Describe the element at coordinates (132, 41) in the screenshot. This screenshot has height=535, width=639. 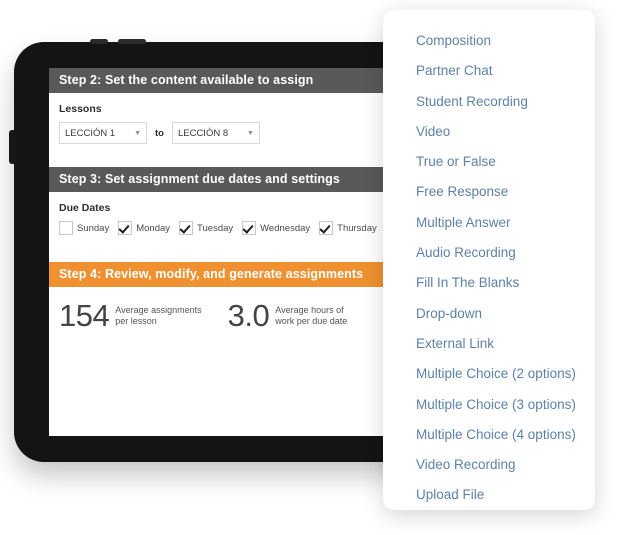
I see `tablet-top-button-power` at that location.